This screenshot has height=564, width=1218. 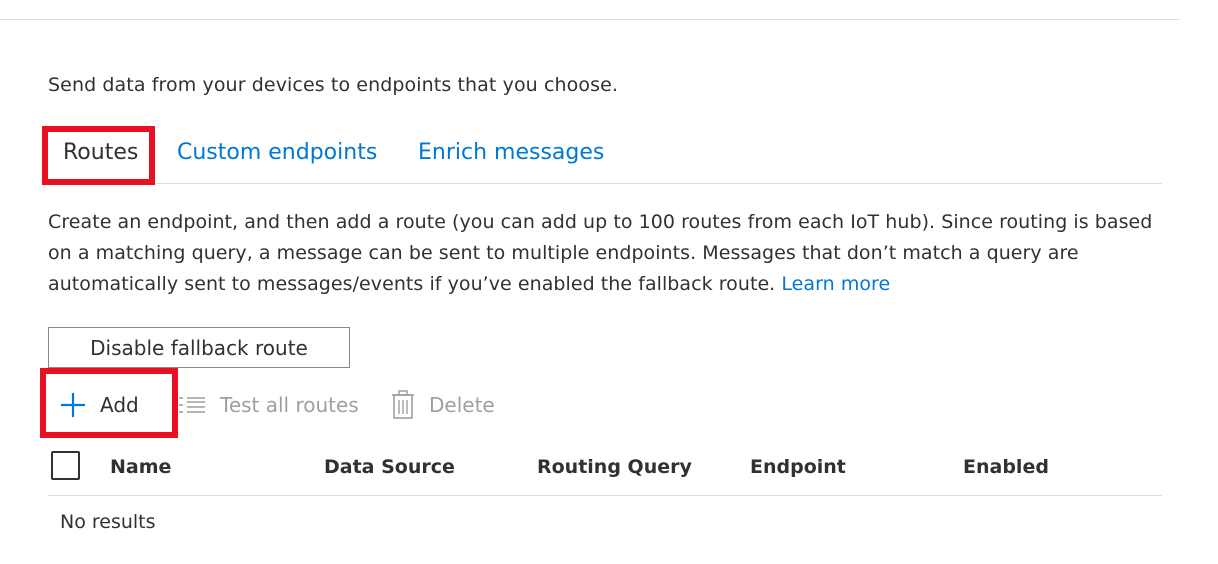 I want to click on column-header-endpoint: Endpoint, so click(x=798, y=467).